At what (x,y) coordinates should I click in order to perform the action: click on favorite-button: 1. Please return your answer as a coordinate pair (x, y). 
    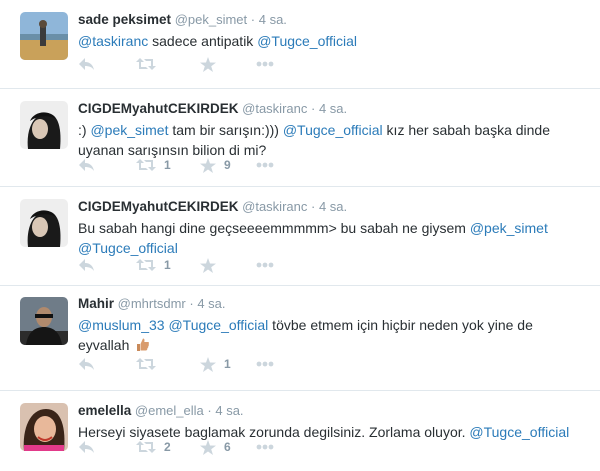
    Looking at the image, I should click on (228, 364).